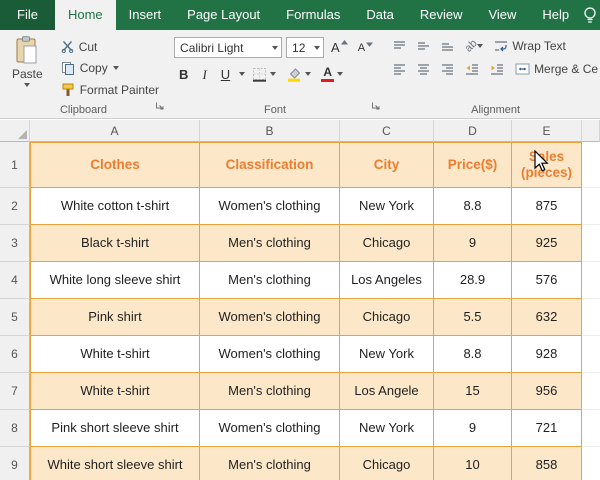 The image size is (600, 480). Describe the element at coordinates (379, 15) in the screenshot. I see `tab-data: Data` at that location.